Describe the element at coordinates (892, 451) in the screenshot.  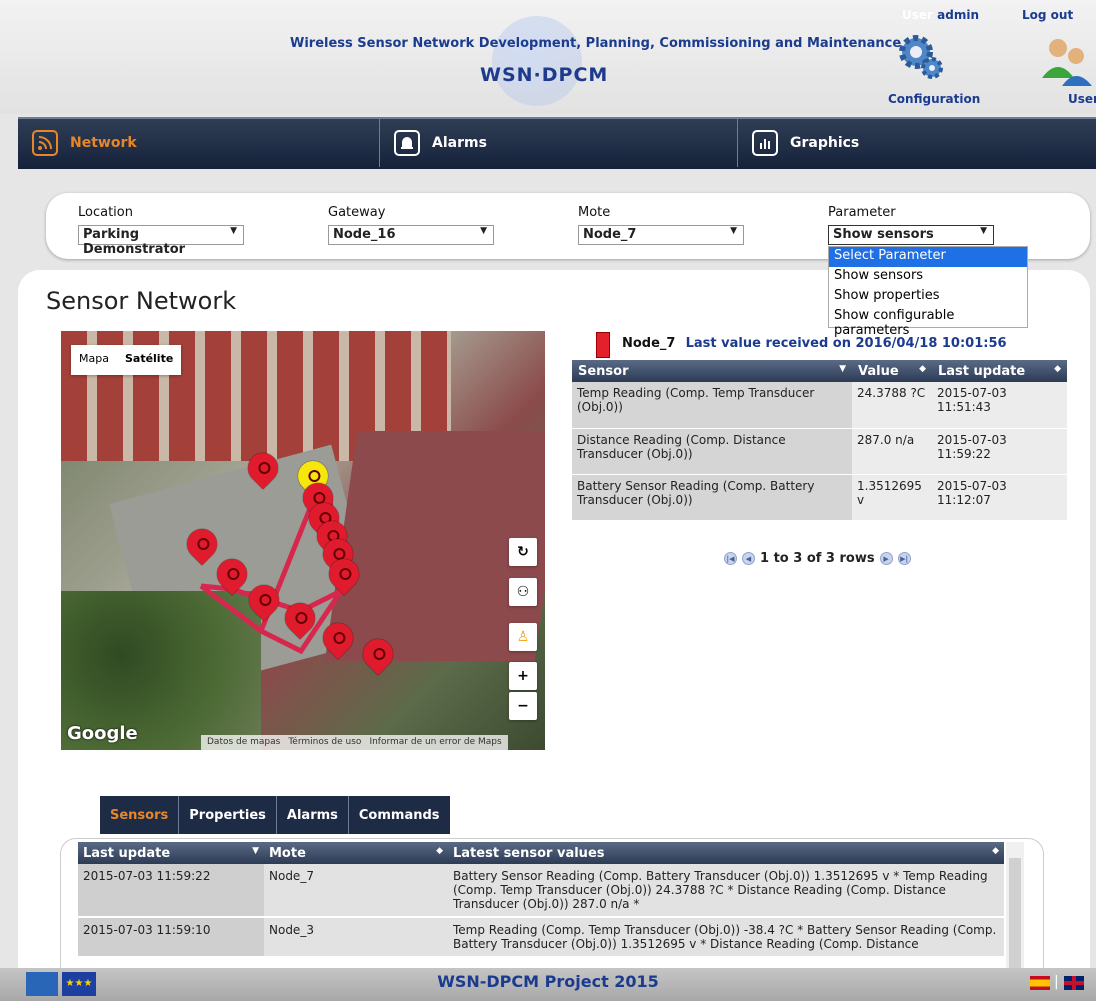
I see `value-cell: 287.0 n/a` at that location.